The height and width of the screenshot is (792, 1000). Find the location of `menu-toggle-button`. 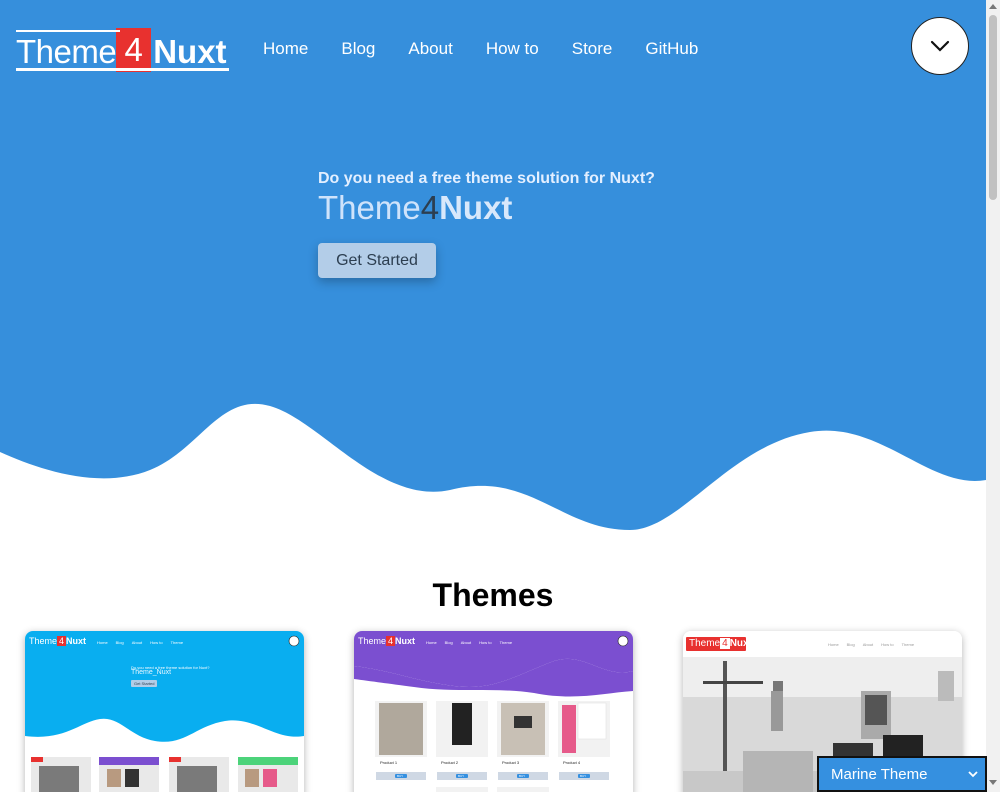

menu-toggle-button is located at coordinates (940, 46).